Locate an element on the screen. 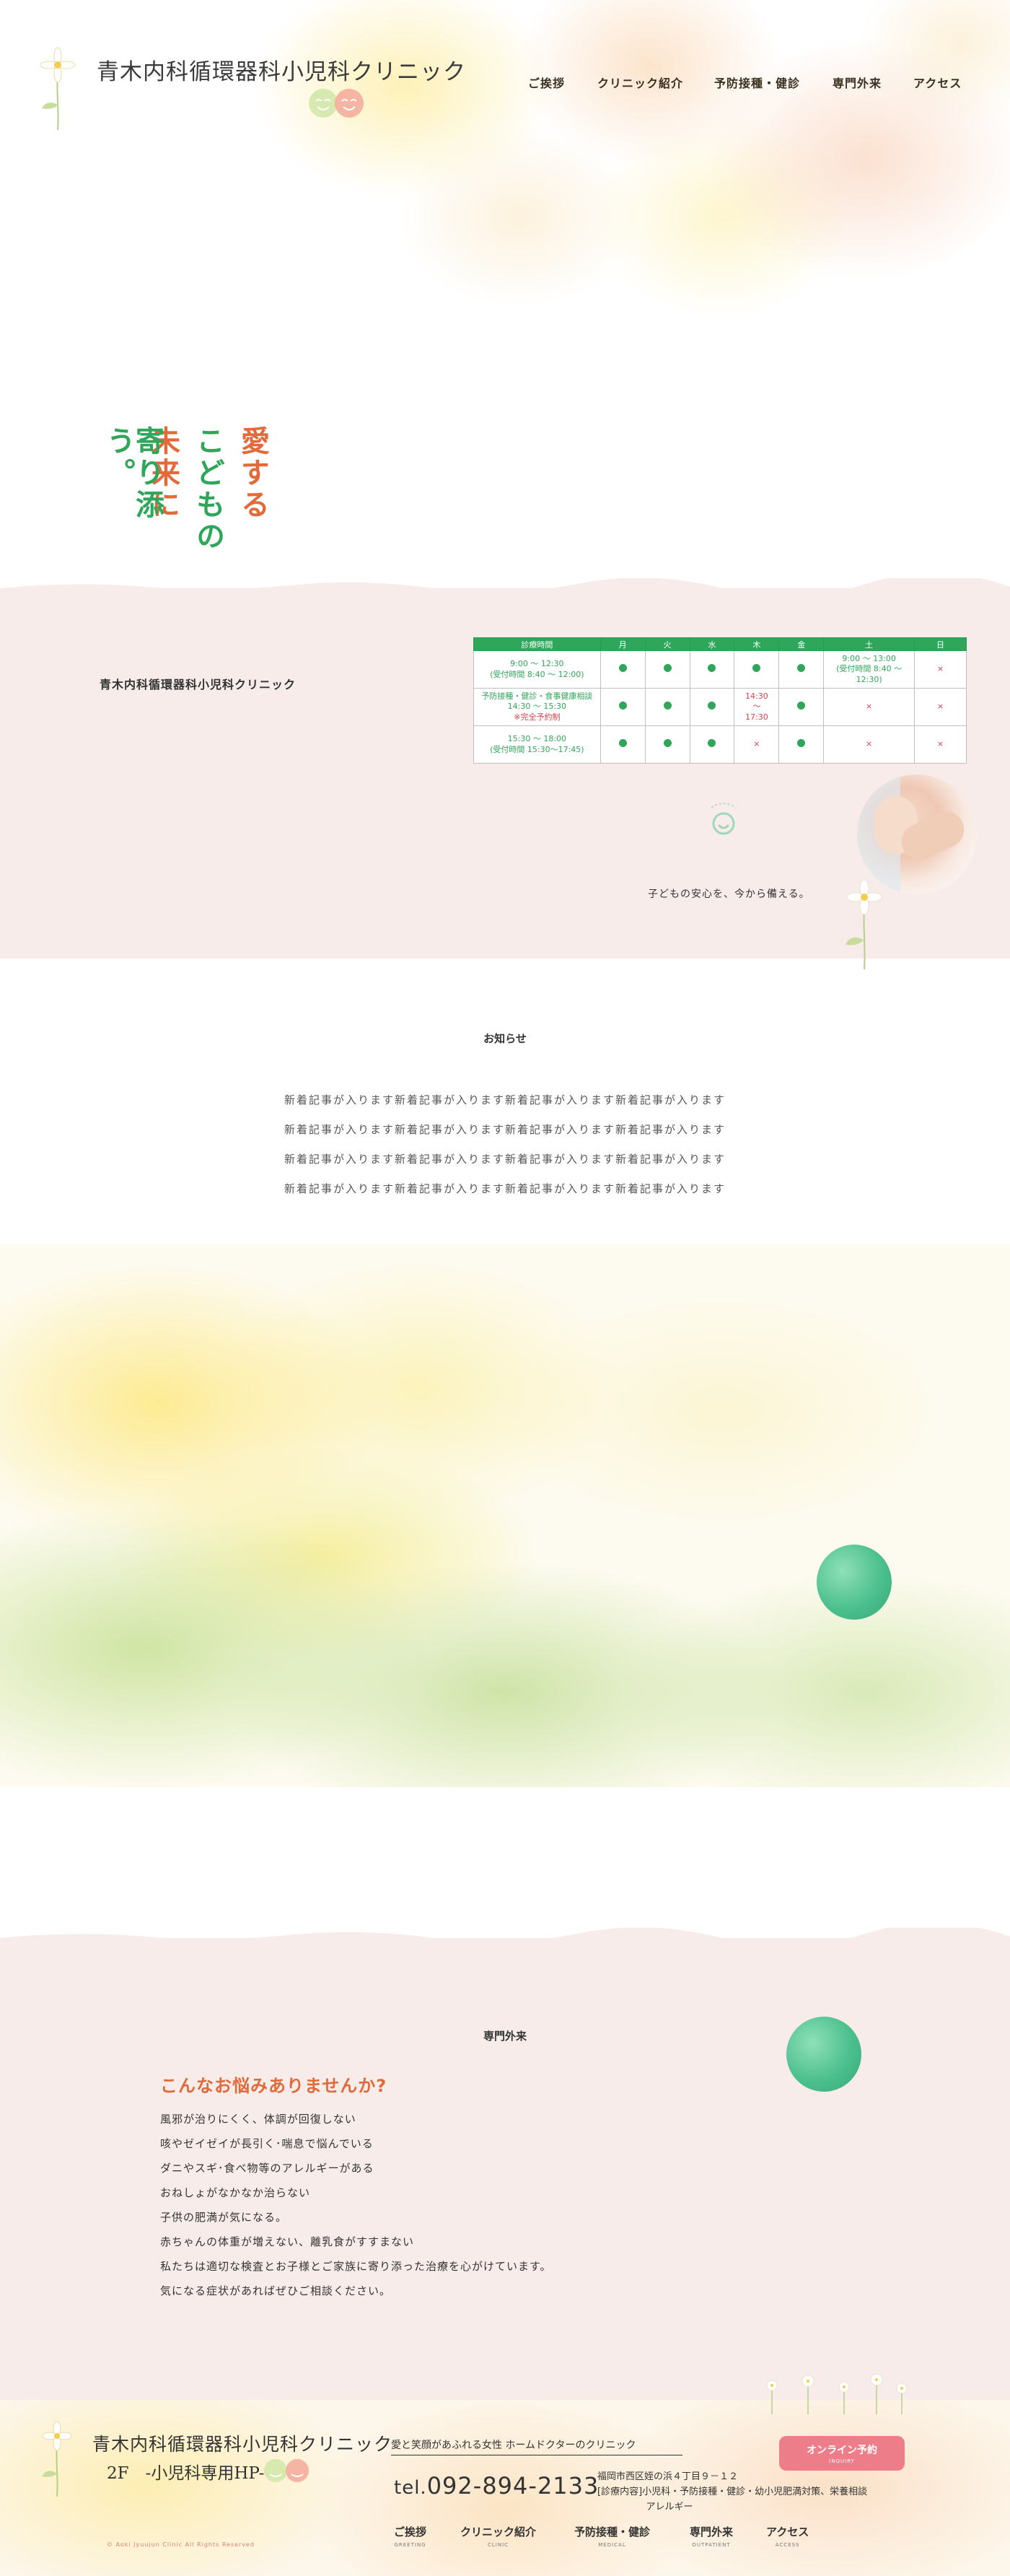 The height and width of the screenshot is (2576, 1010). thu-start: 14:30 is located at coordinates (756, 696).